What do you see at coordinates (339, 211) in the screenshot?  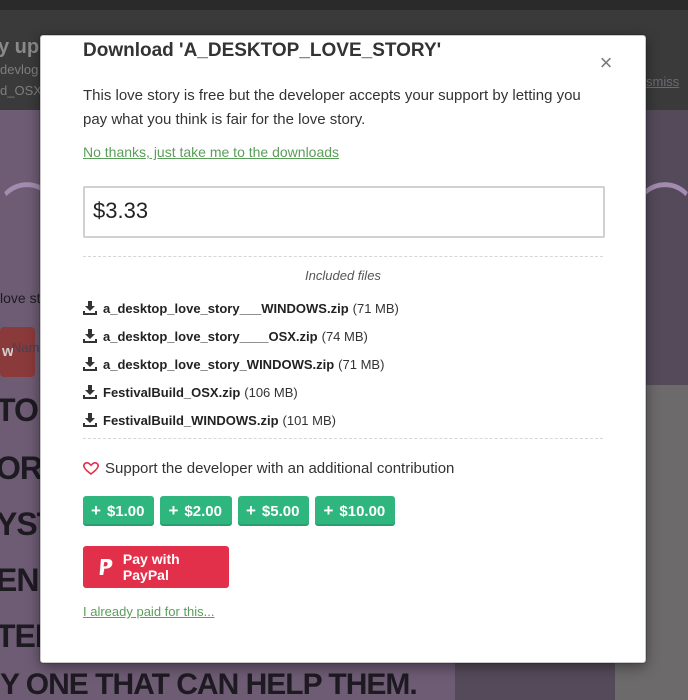 I see `price-input` at bounding box center [339, 211].